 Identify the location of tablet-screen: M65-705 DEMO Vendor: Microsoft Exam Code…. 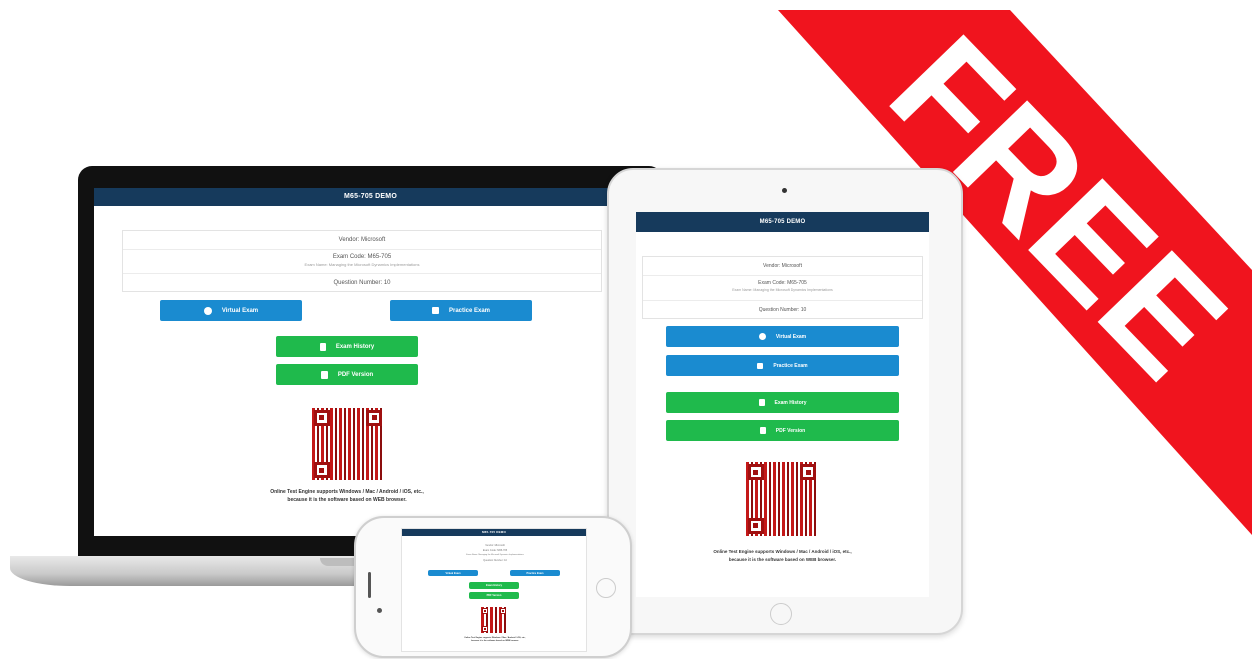
(782, 404).